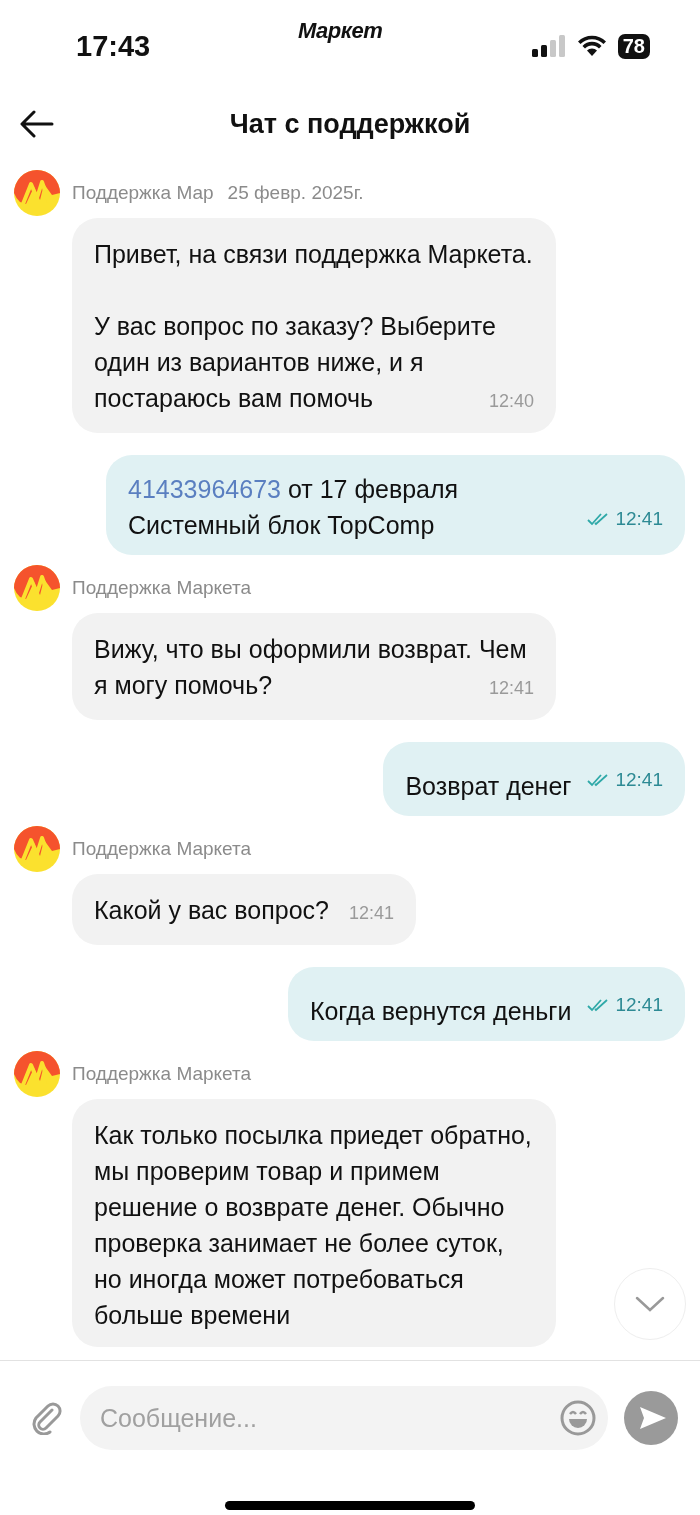 Image resolution: width=700 pixels, height=1515 pixels. I want to click on send-button, so click(651, 1418).